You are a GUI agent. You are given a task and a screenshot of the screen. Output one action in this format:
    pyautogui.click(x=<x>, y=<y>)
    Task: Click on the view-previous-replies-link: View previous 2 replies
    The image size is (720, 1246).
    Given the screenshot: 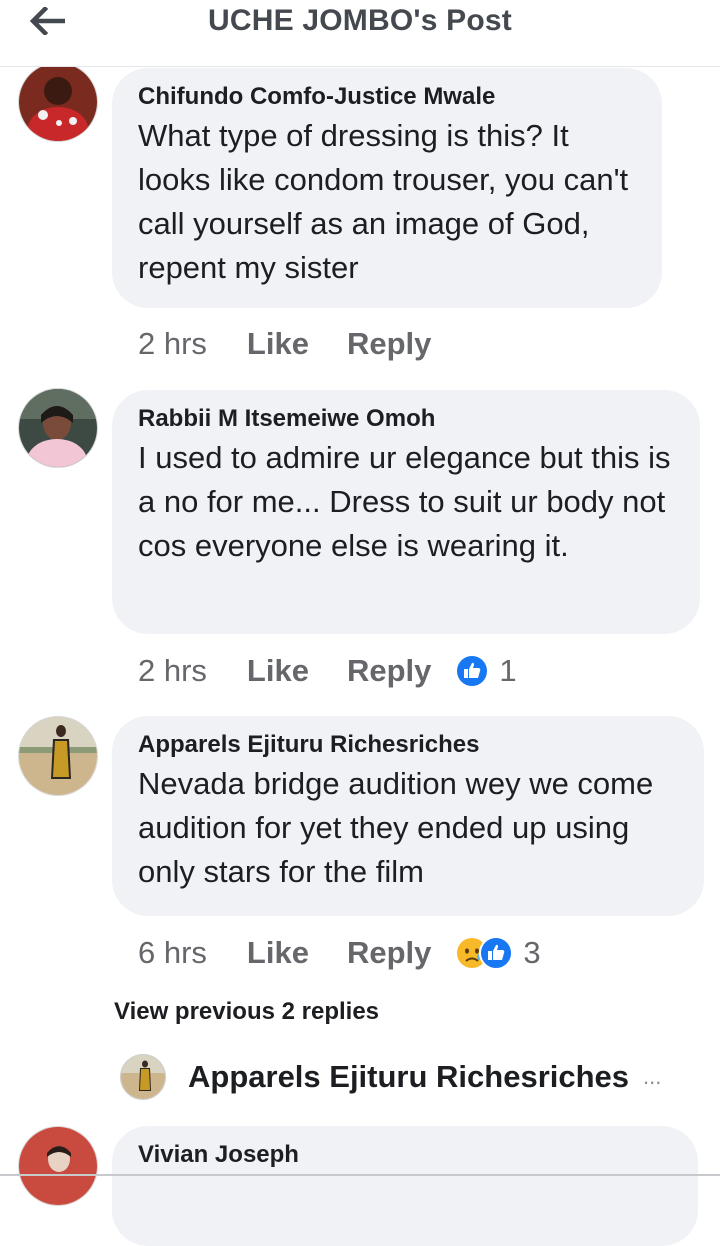 What is the action you would take?
    pyautogui.click(x=246, y=1012)
    